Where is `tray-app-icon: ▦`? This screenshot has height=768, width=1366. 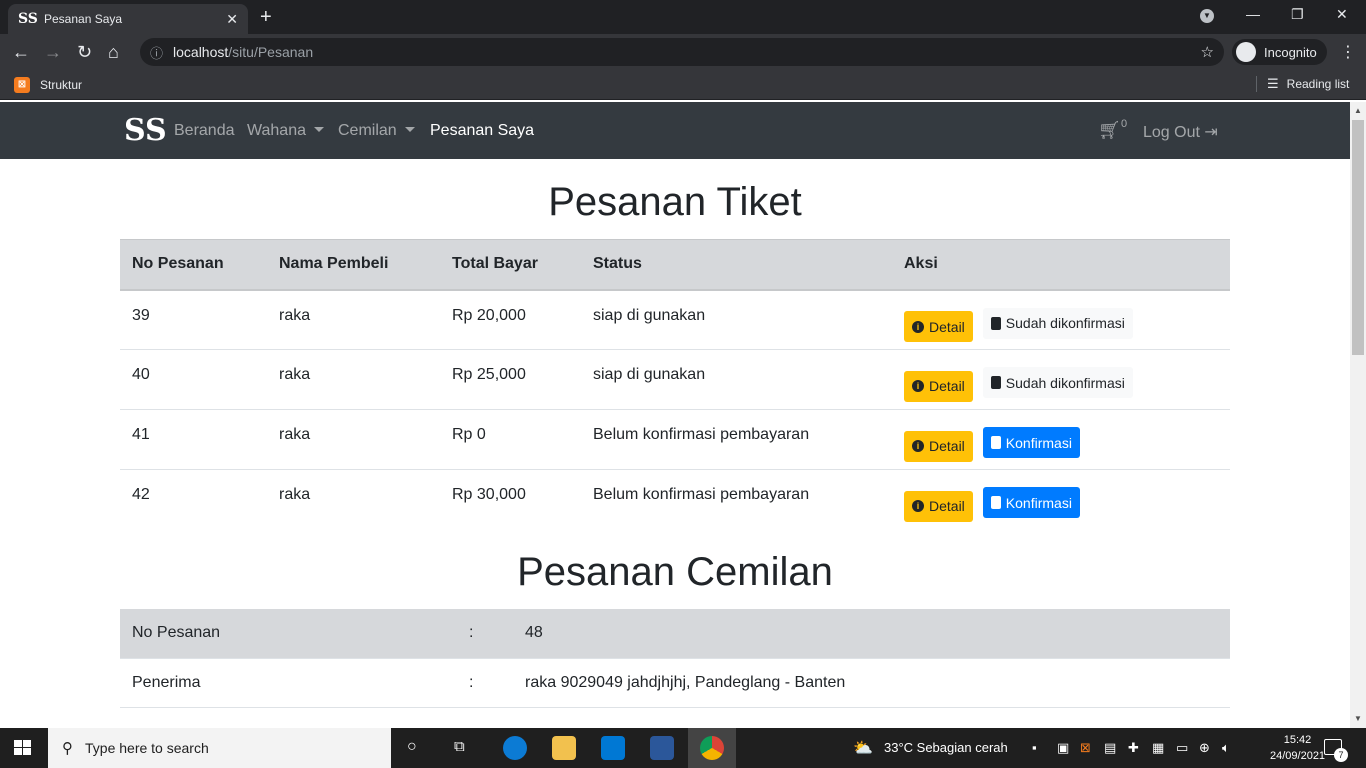
tray-app-icon: ▦ is located at coordinates (1158, 748).